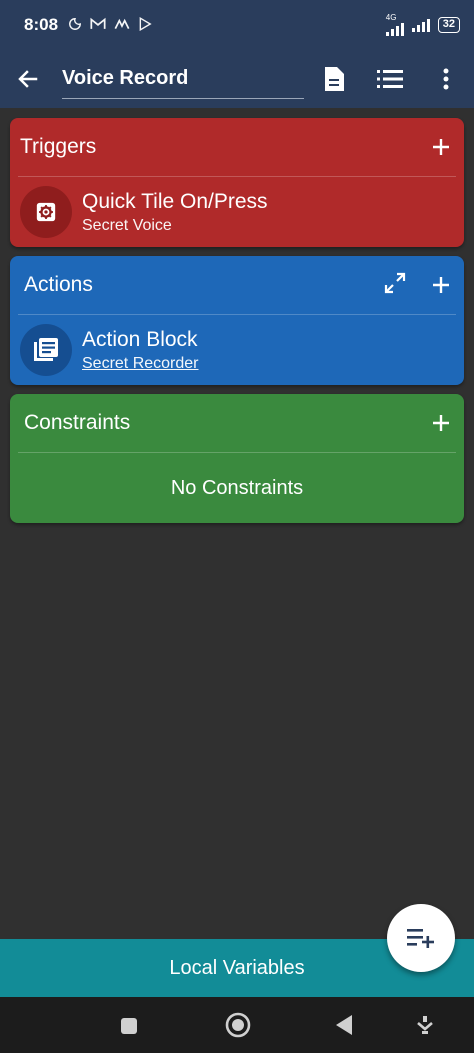 This screenshot has height=1053, width=474. Describe the element at coordinates (77, 422) in the screenshot. I see `constraints-title: Constraints` at that location.